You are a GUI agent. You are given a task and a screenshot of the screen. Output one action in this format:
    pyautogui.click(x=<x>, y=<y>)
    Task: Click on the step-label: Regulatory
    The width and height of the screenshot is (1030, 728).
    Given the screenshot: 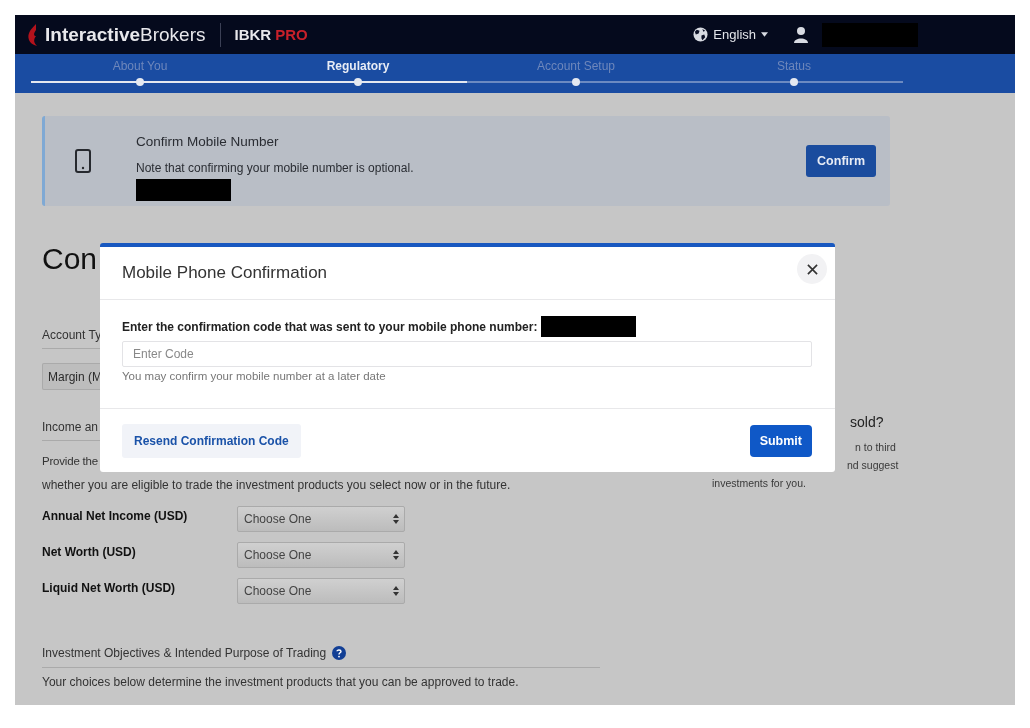 What is the action you would take?
    pyautogui.click(x=358, y=64)
    